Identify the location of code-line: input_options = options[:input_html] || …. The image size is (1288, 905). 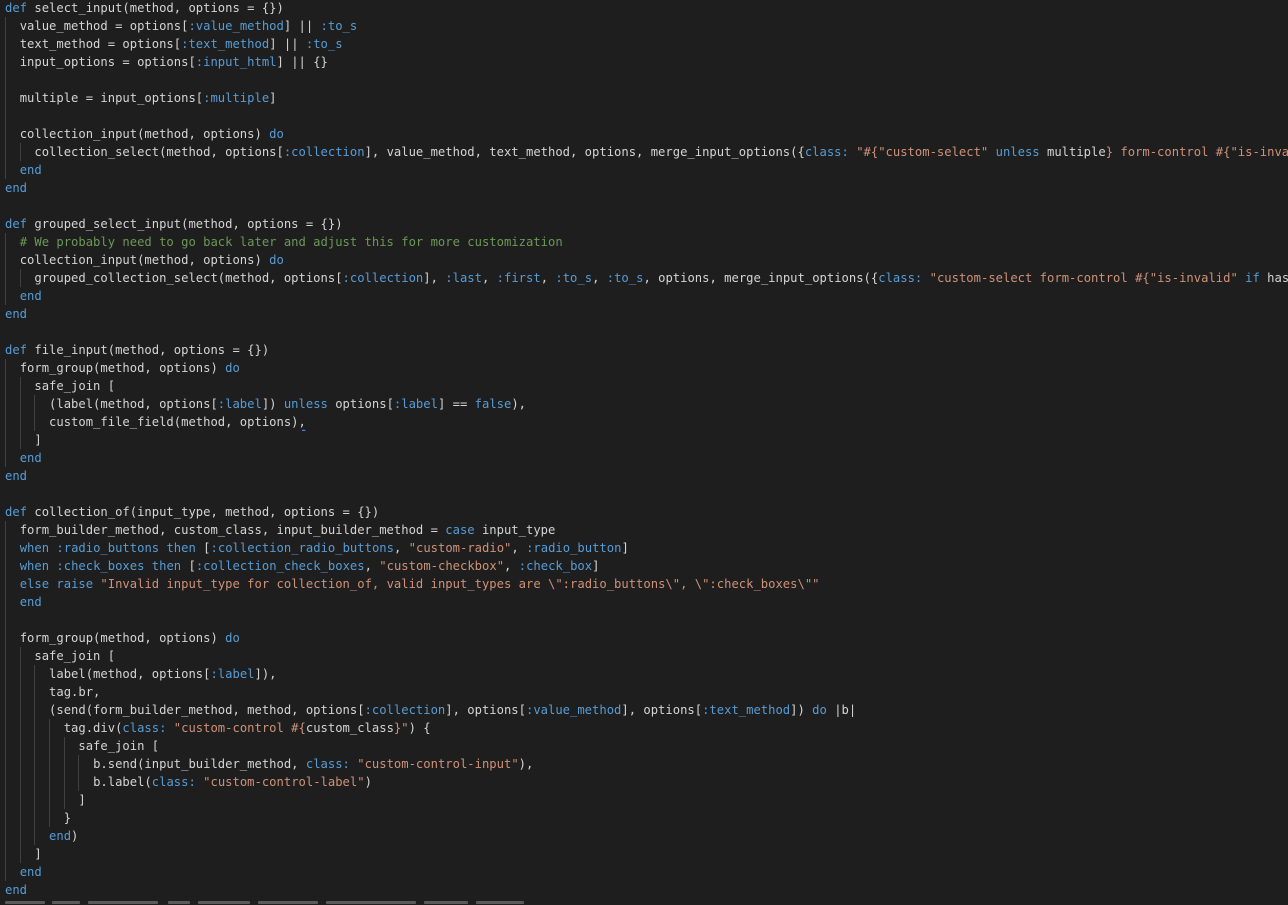
(644, 62).